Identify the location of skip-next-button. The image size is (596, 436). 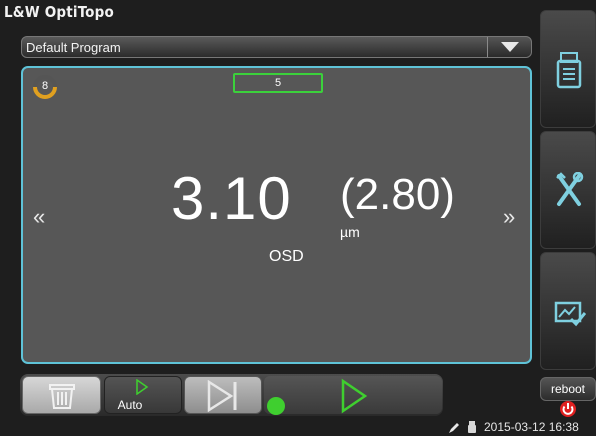
(223, 395).